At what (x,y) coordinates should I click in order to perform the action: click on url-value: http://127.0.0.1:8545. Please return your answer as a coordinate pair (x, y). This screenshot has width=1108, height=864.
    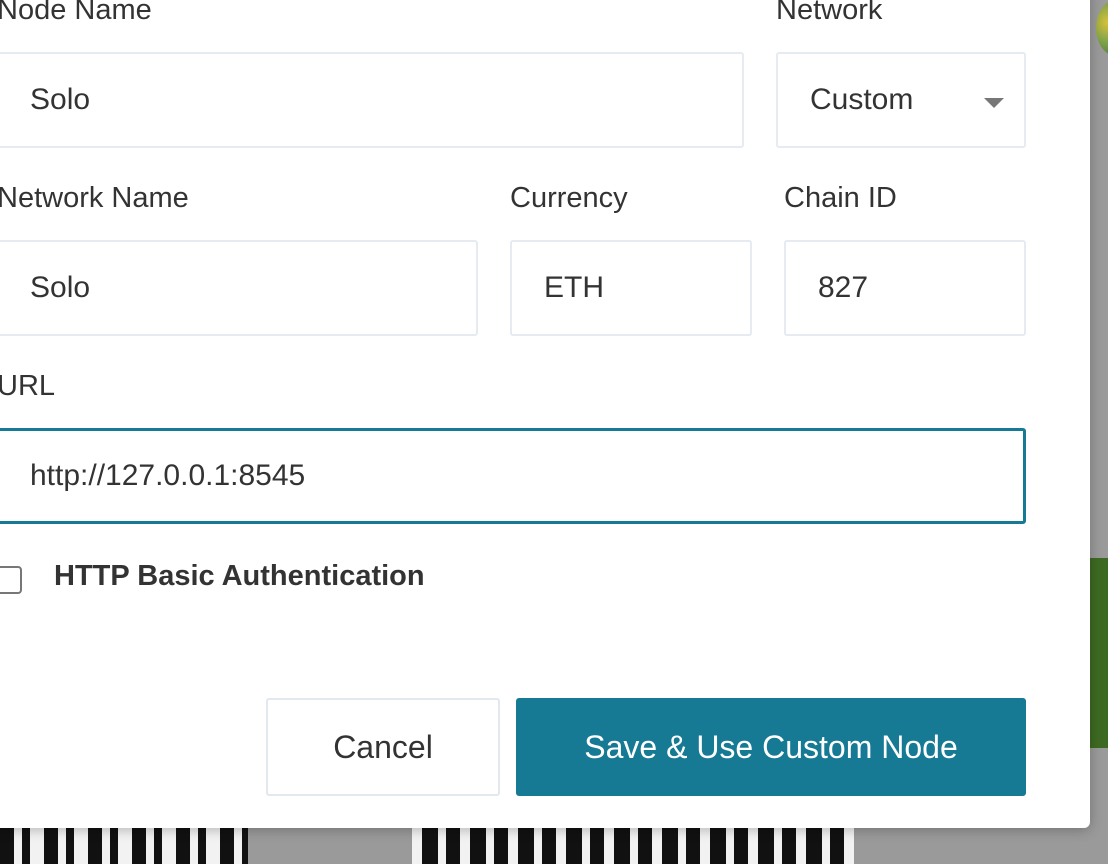
    Looking at the image, I should click on (168, 475).